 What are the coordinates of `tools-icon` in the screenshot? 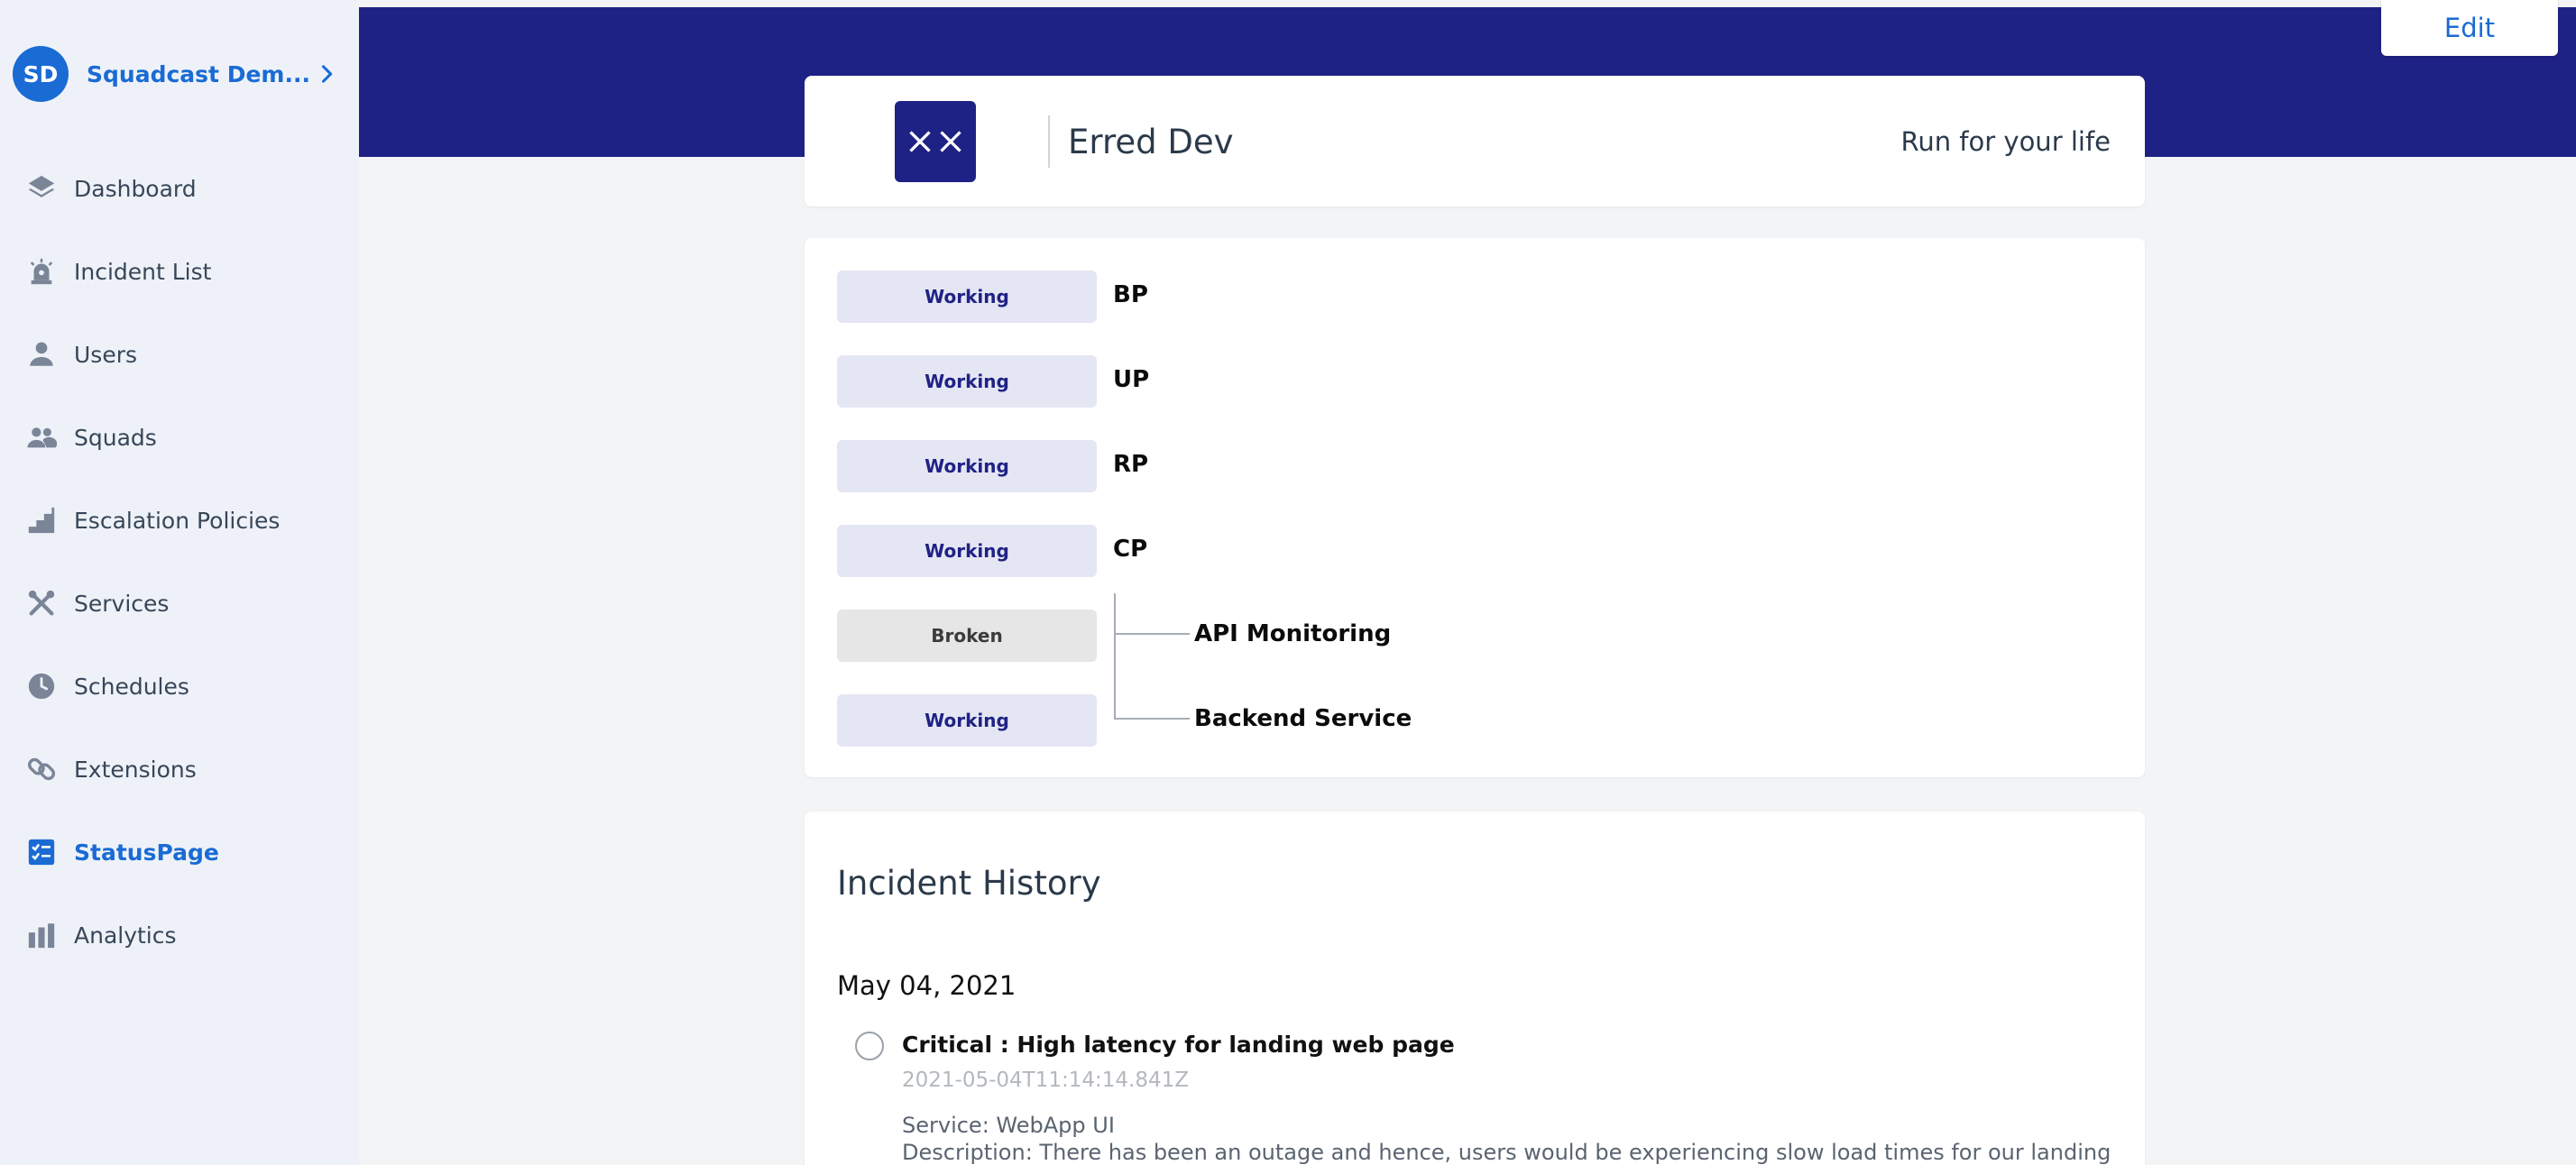 It's located at (41, 603).